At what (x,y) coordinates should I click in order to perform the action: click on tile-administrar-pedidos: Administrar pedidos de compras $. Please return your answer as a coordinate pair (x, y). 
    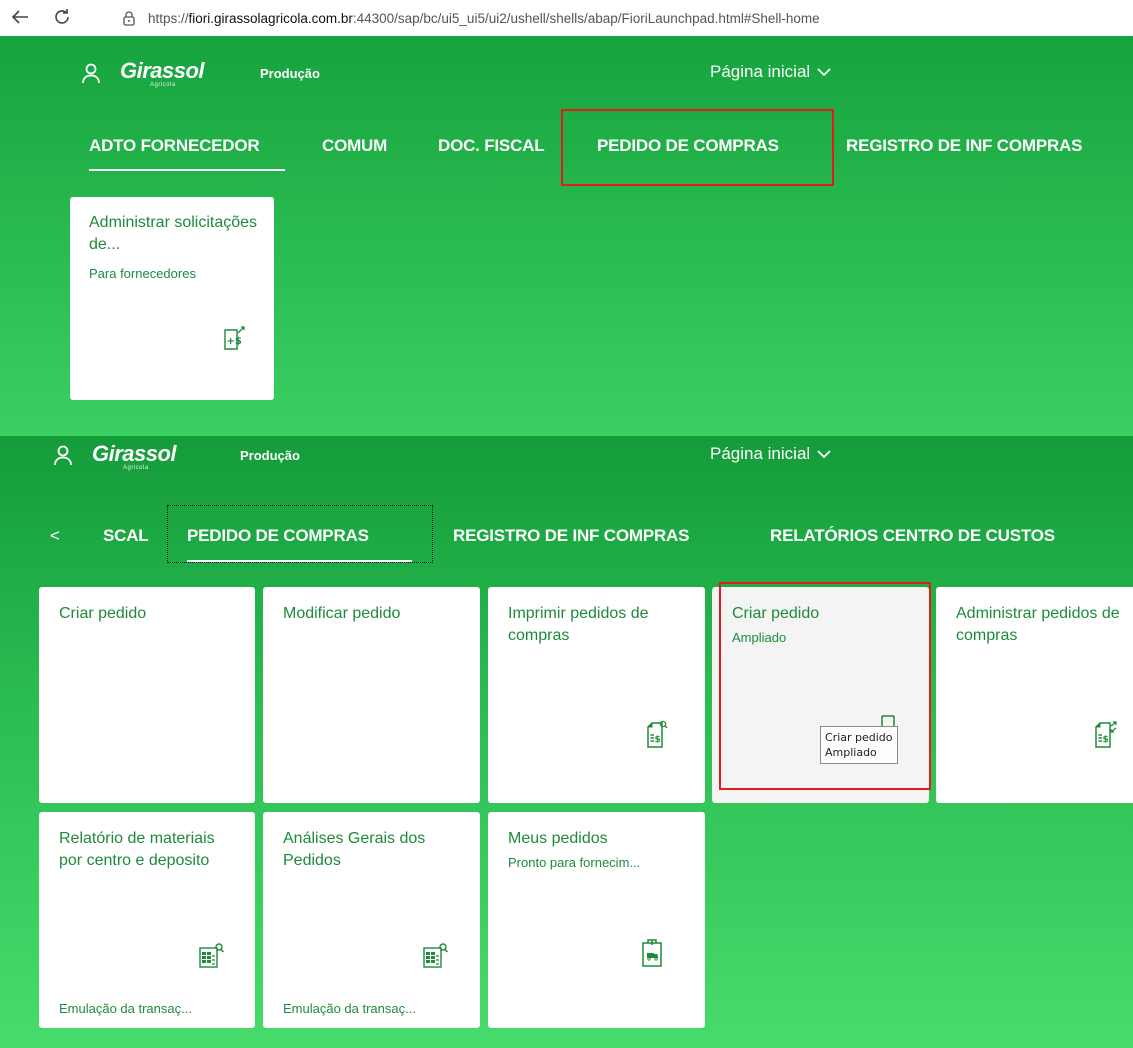
    Looking at the image, I should click on (1034, 695).